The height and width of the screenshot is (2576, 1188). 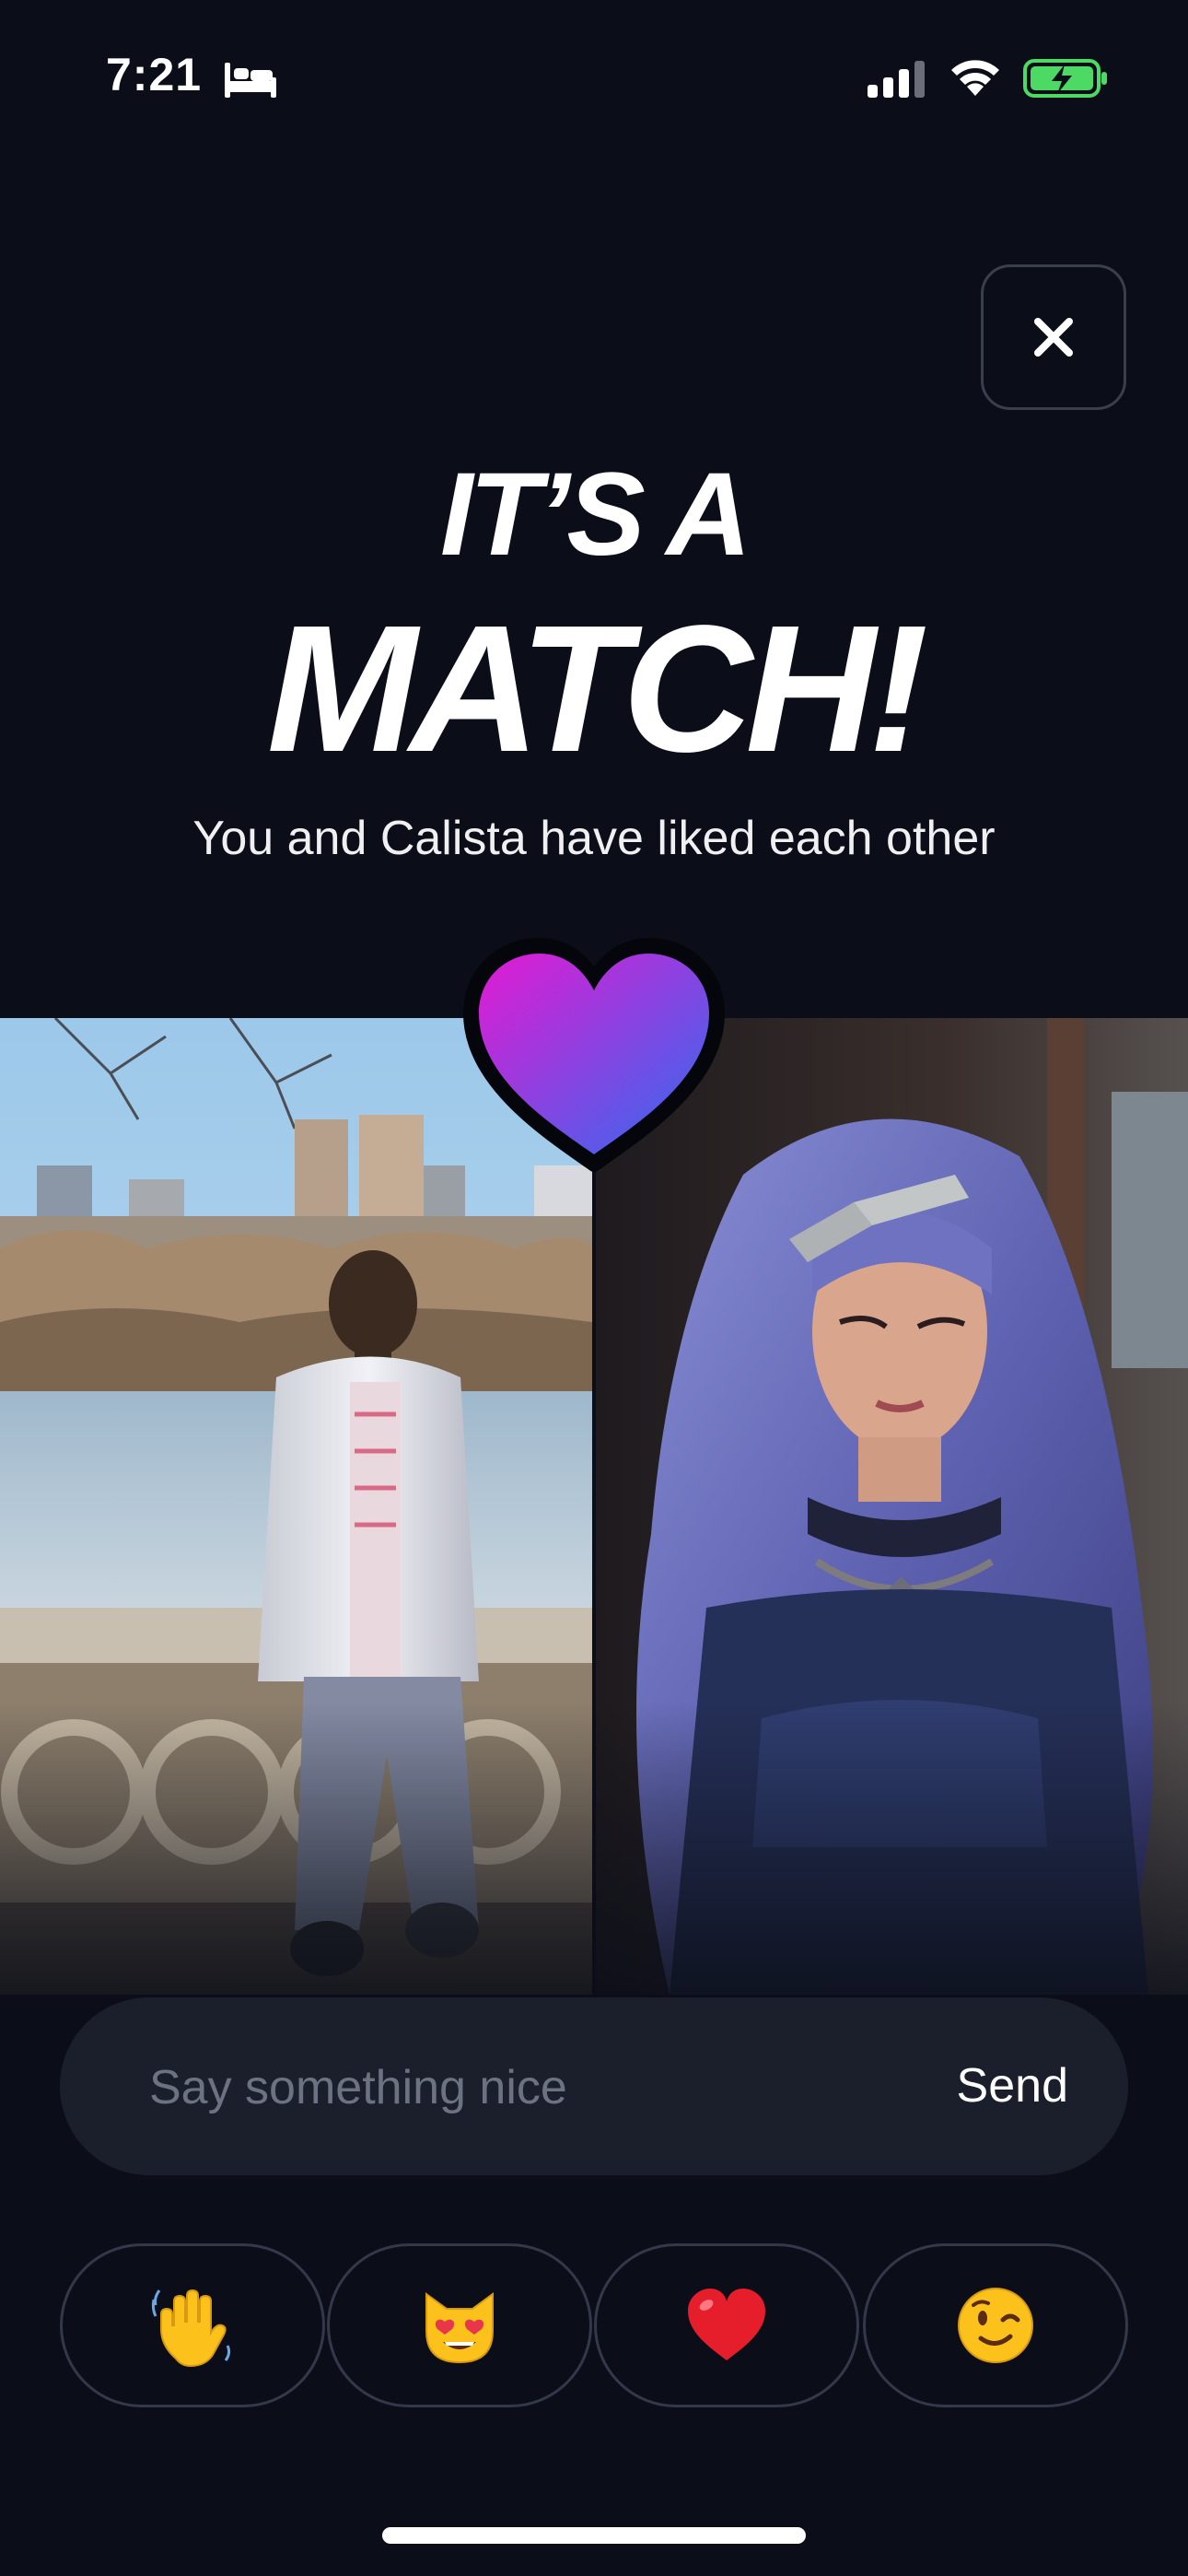 I want to click on status-bar: 7:21, so click(x=594, y=78).